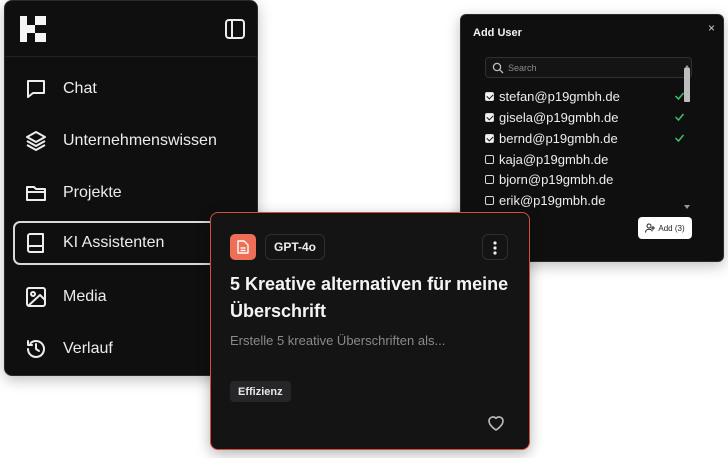  I want to click on user-email: kaja@p19gmbh.de, so click(554, 159).